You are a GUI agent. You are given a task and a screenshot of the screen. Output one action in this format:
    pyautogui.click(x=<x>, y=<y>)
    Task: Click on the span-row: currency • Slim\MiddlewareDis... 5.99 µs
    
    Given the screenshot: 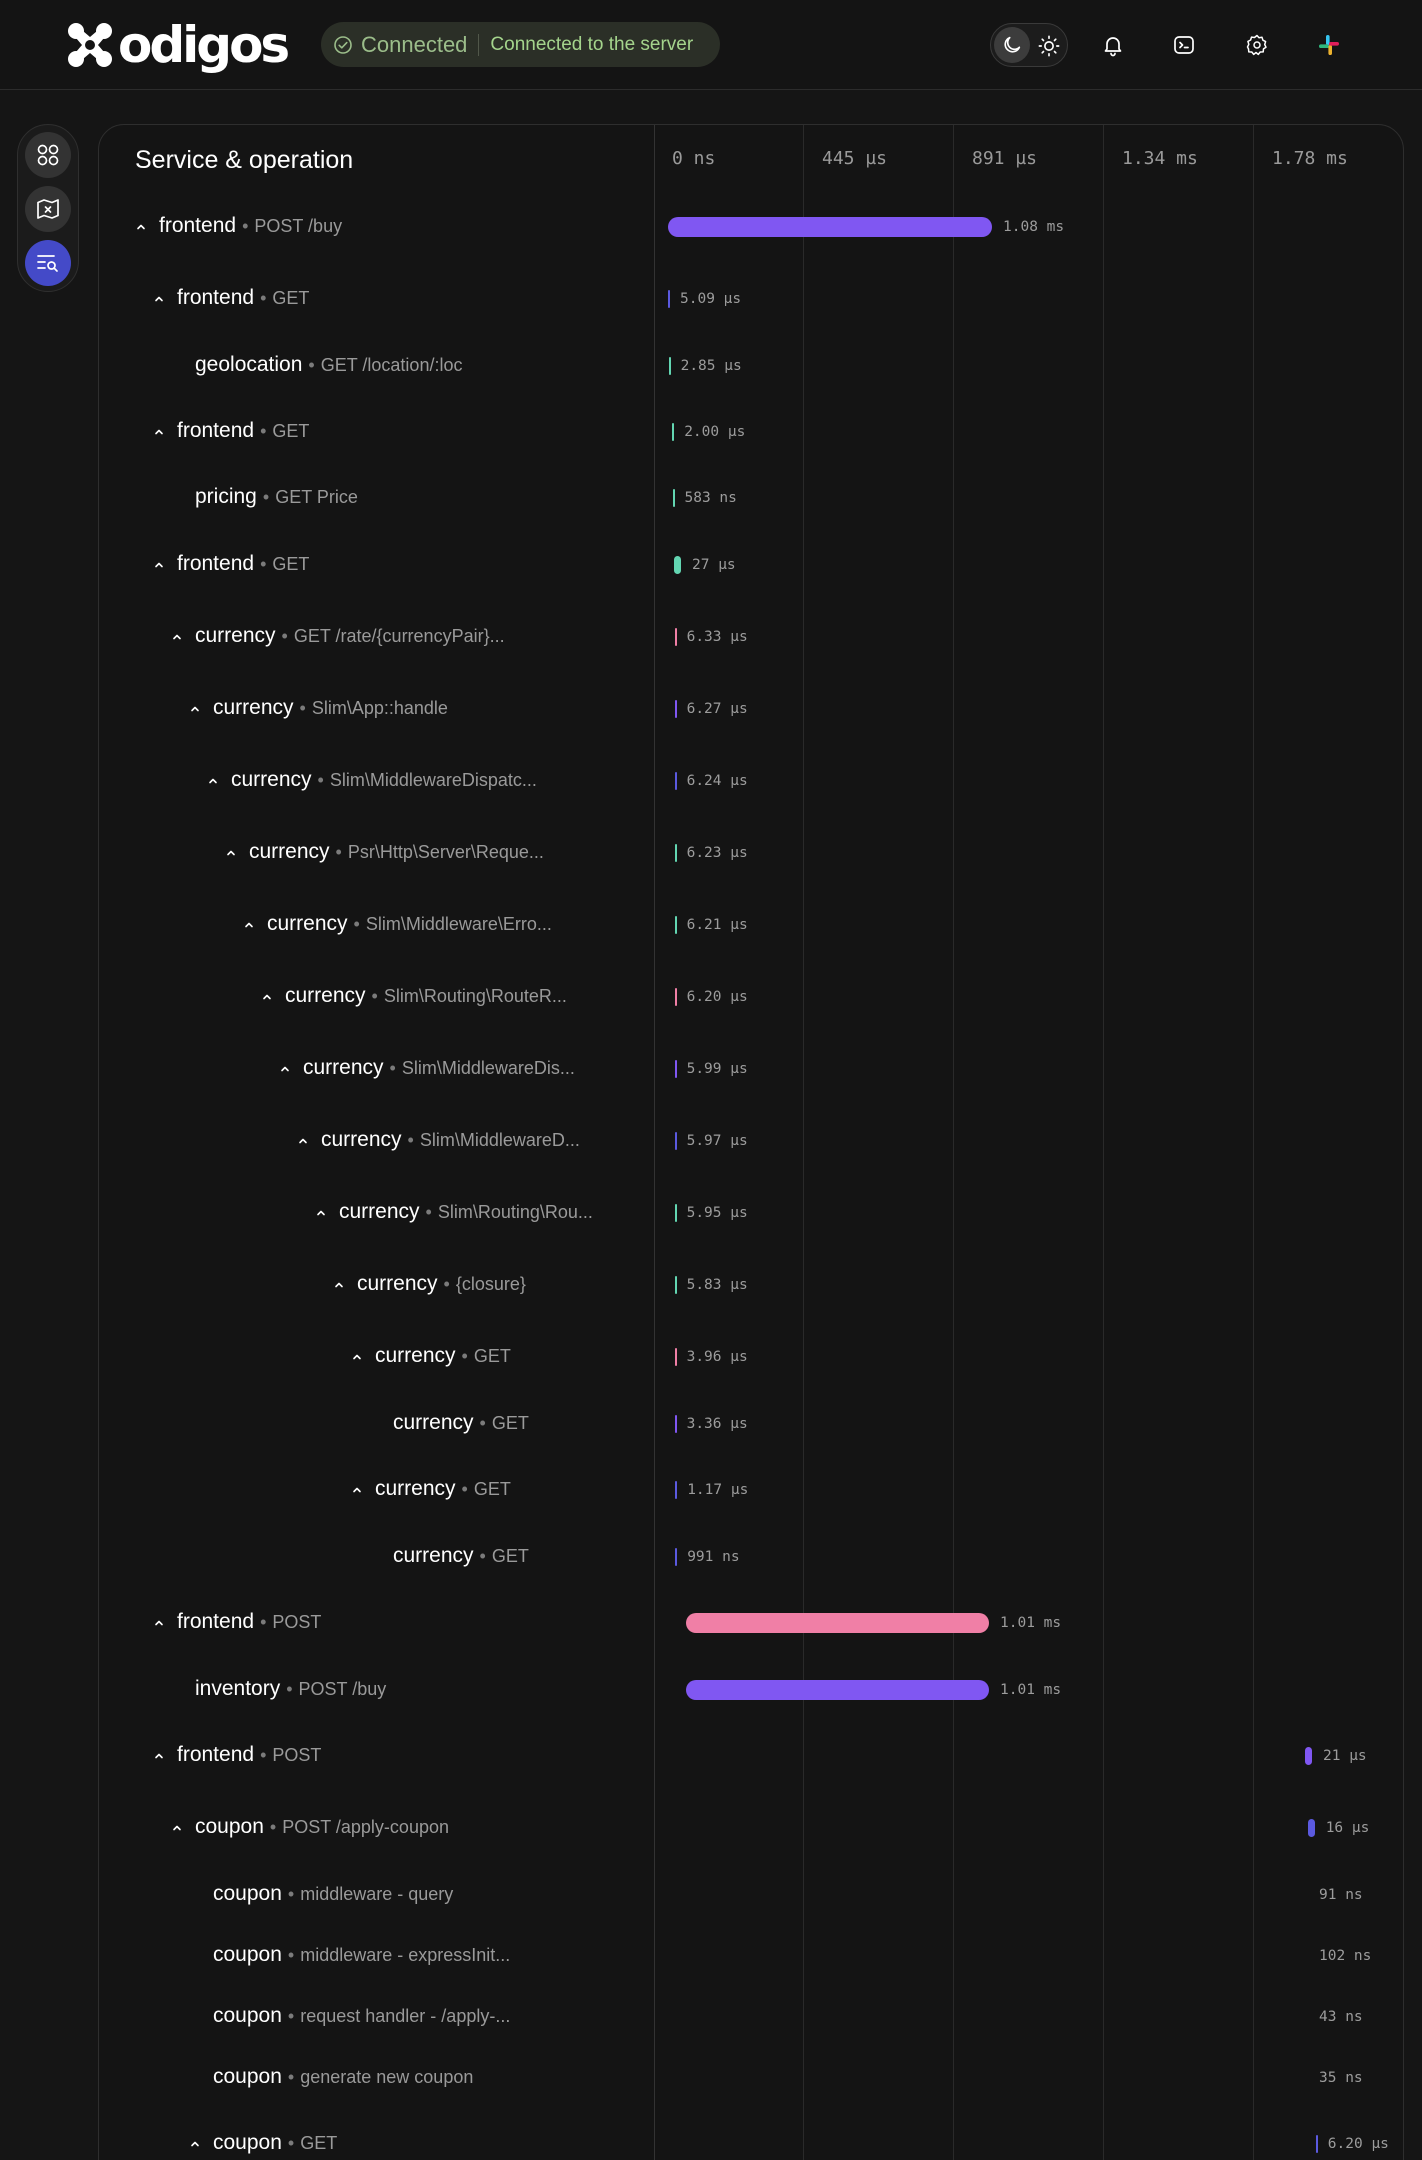 What is the action you would take?
    pyautogui.click(x=751, y=1069)
    